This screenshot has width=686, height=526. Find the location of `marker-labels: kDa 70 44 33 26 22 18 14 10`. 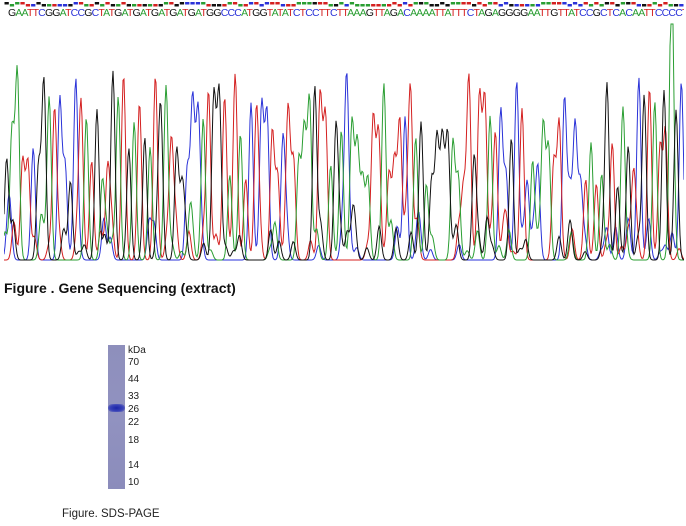

marker-labels: kDa 70 44 33 26 22 18 14 10 is located at coordinates (148, 420).